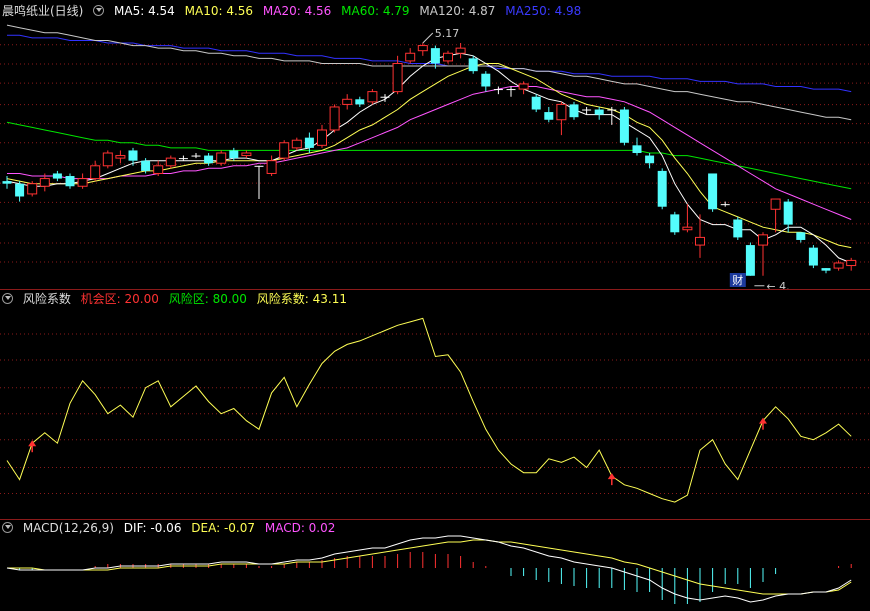 This screenshot has height=611, width=870. I want to click on macd-series, so click(429, 569).